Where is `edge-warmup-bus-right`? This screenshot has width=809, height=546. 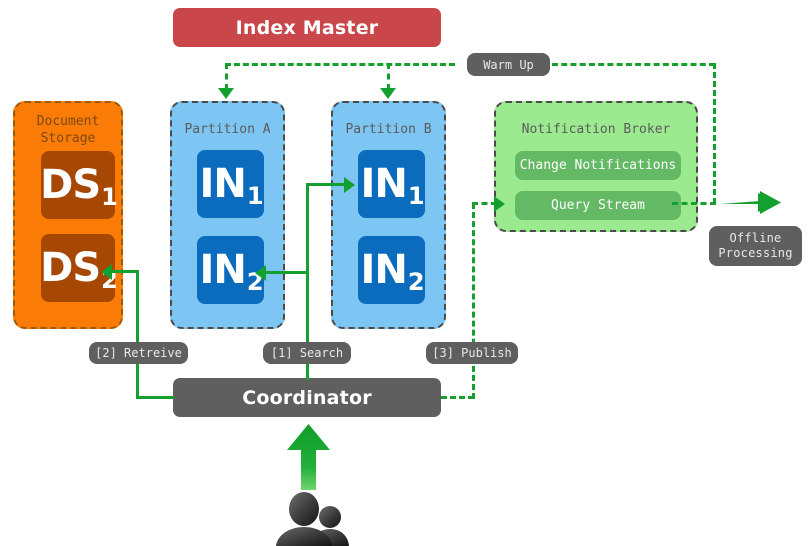 edge-warmup-bus-right is located at coordinates (633, 64).